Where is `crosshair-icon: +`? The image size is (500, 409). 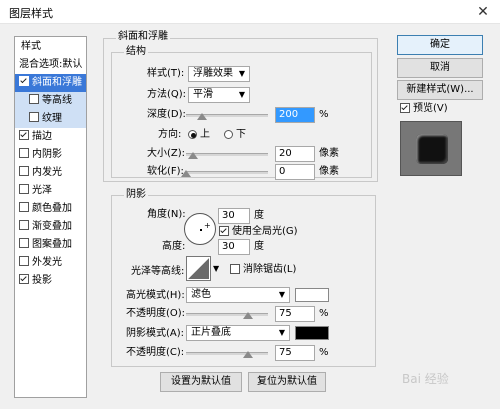 crosshair-icon: + is located at coordinates (207, 225).